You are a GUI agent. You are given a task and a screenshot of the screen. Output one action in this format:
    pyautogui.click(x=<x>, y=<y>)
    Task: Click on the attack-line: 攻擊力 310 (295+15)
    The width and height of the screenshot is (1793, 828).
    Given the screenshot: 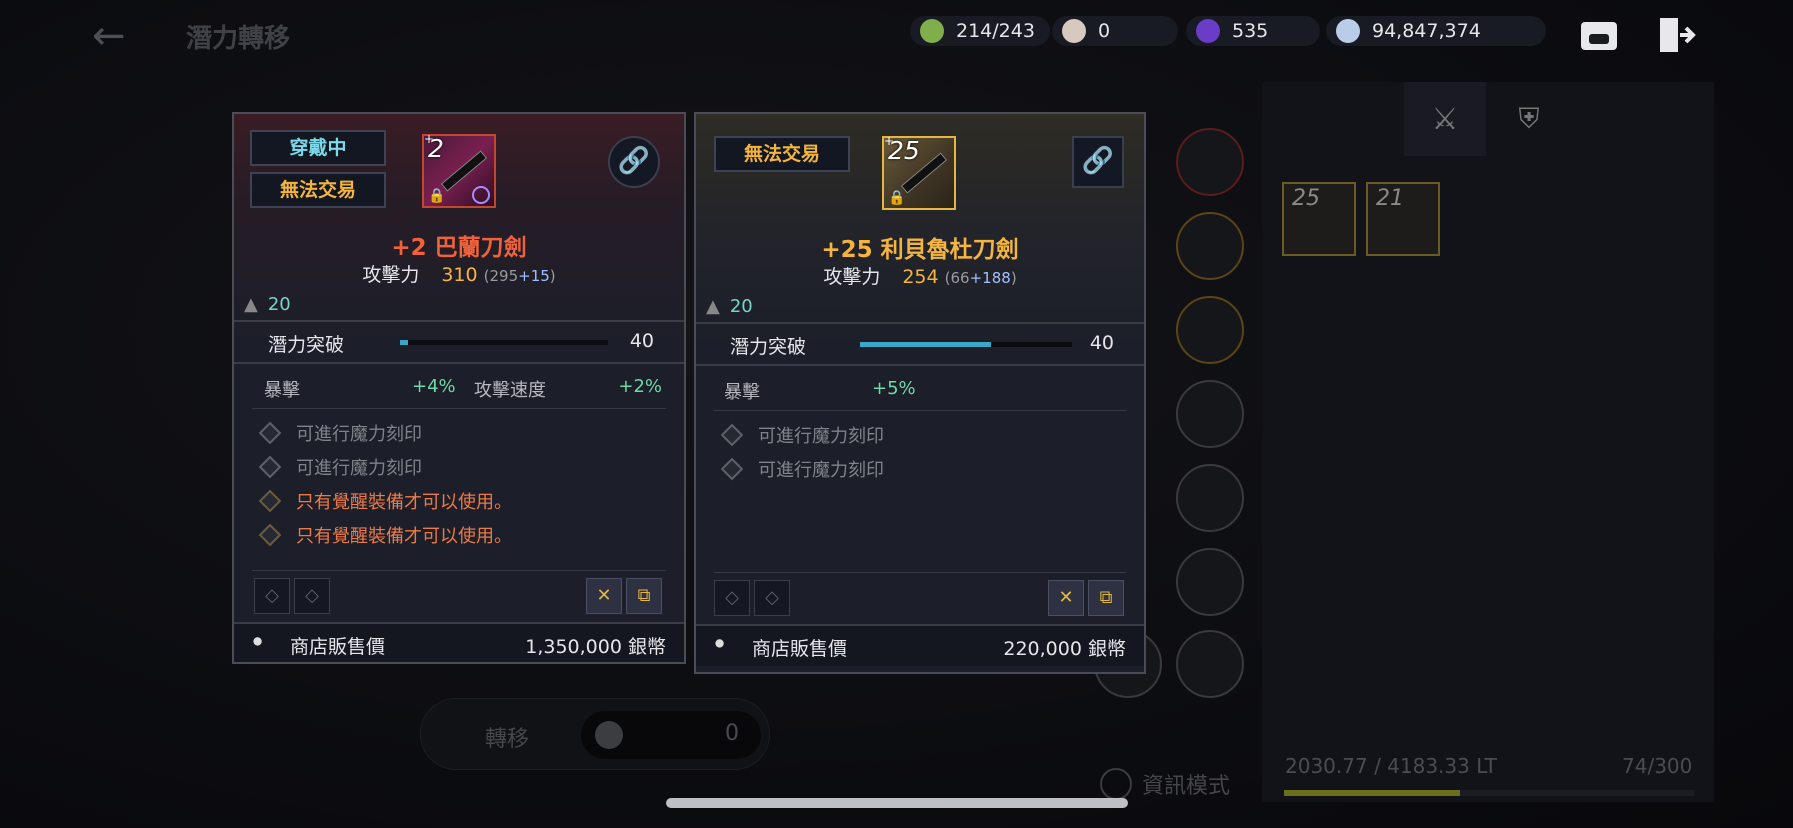 What is the action you would take?
    pyautogui.click(x=459, y=273)
    